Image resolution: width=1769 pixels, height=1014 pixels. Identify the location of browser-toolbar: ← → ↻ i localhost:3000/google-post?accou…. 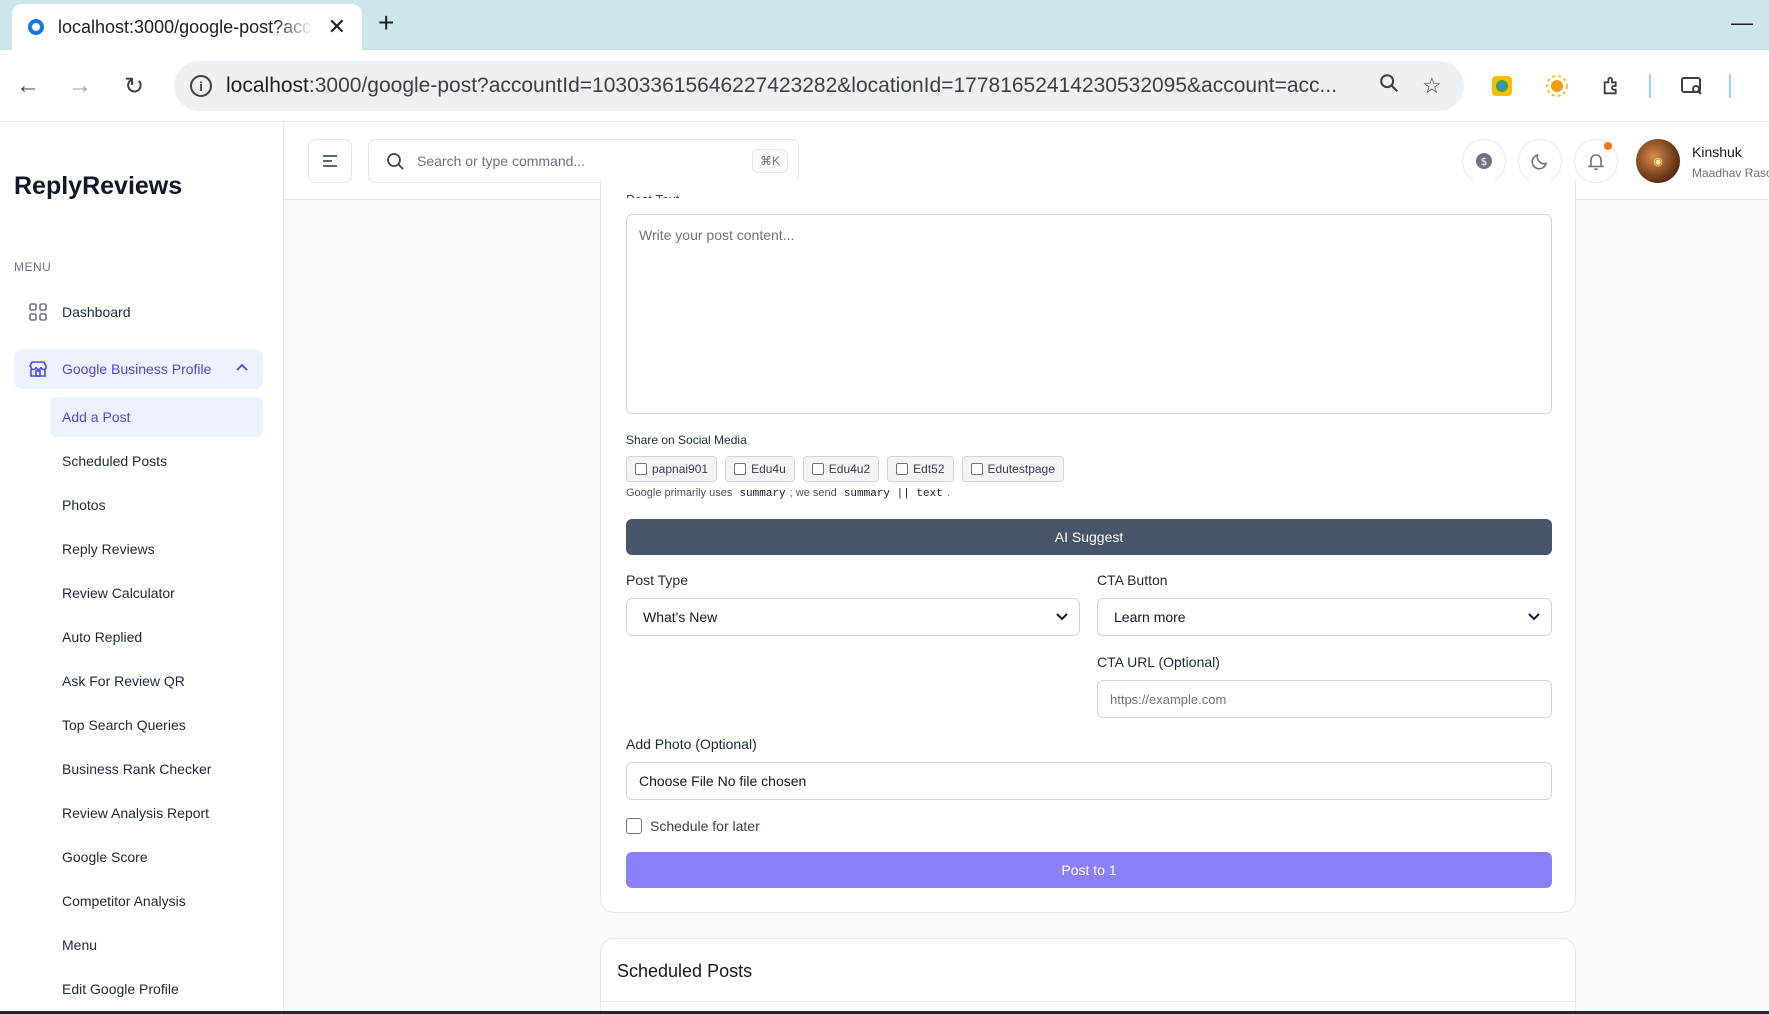
(884, 86).